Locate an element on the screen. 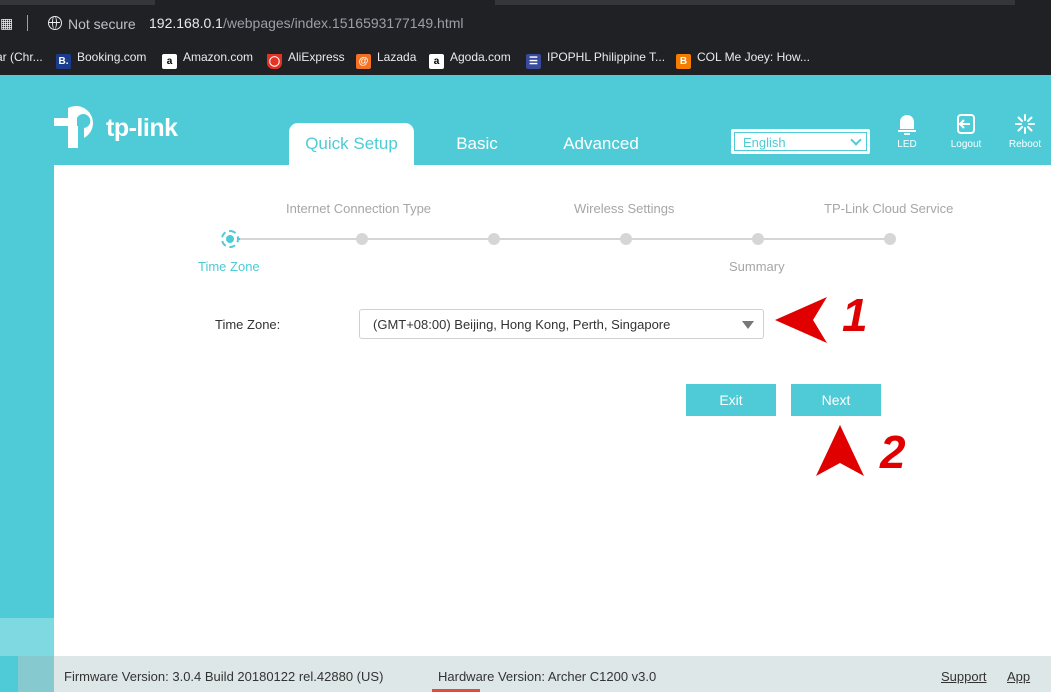 This screenshot has width=1051, height=692. bookmark-agoda: a Agoda.com is located at coordinates (470, 58).